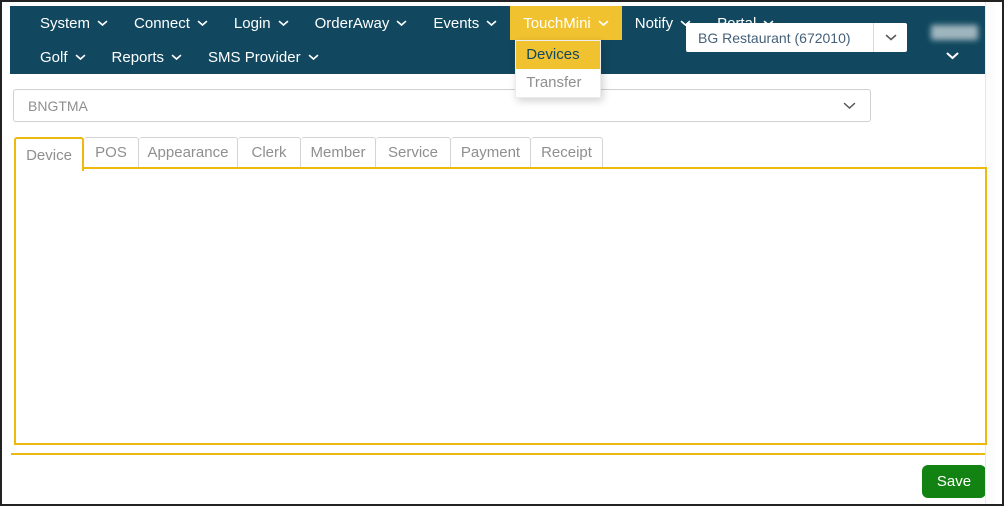  Describe the element at coordinates (456, 23) in the screenshot. I see `nav-events-label: Events` at that location.